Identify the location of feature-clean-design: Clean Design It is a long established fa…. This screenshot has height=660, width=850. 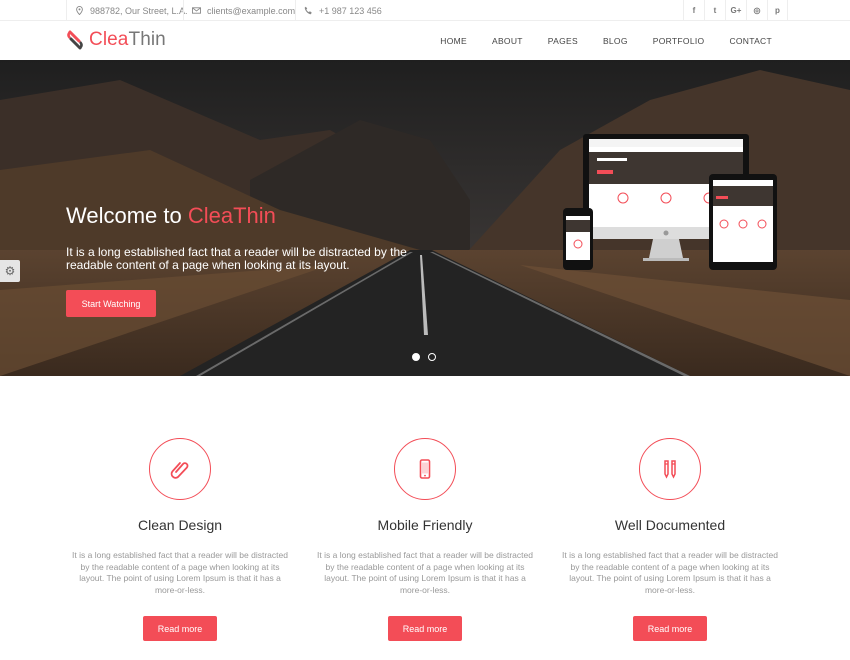
(180, 539).